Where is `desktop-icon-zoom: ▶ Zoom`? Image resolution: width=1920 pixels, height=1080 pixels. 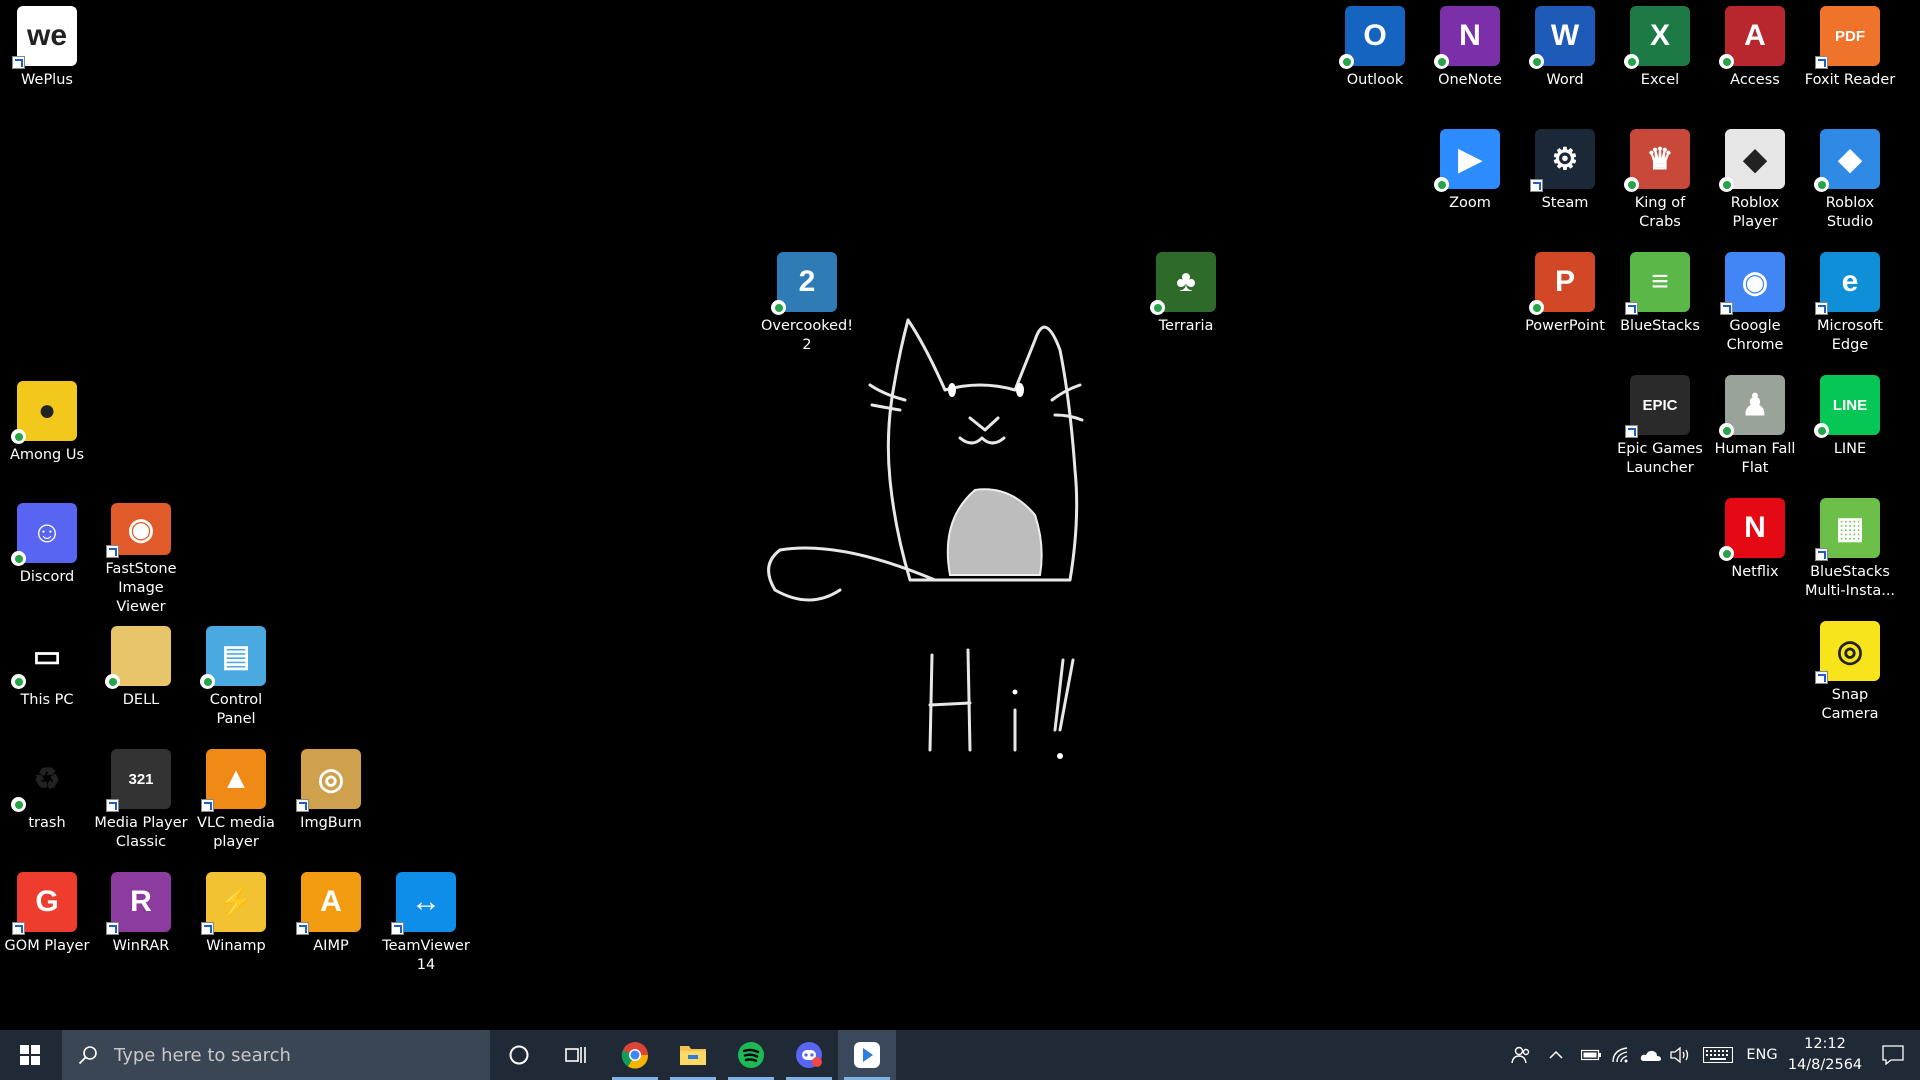
desktop-icon-zoom: ▶ Zoom is located at coordinates (1470, 183).